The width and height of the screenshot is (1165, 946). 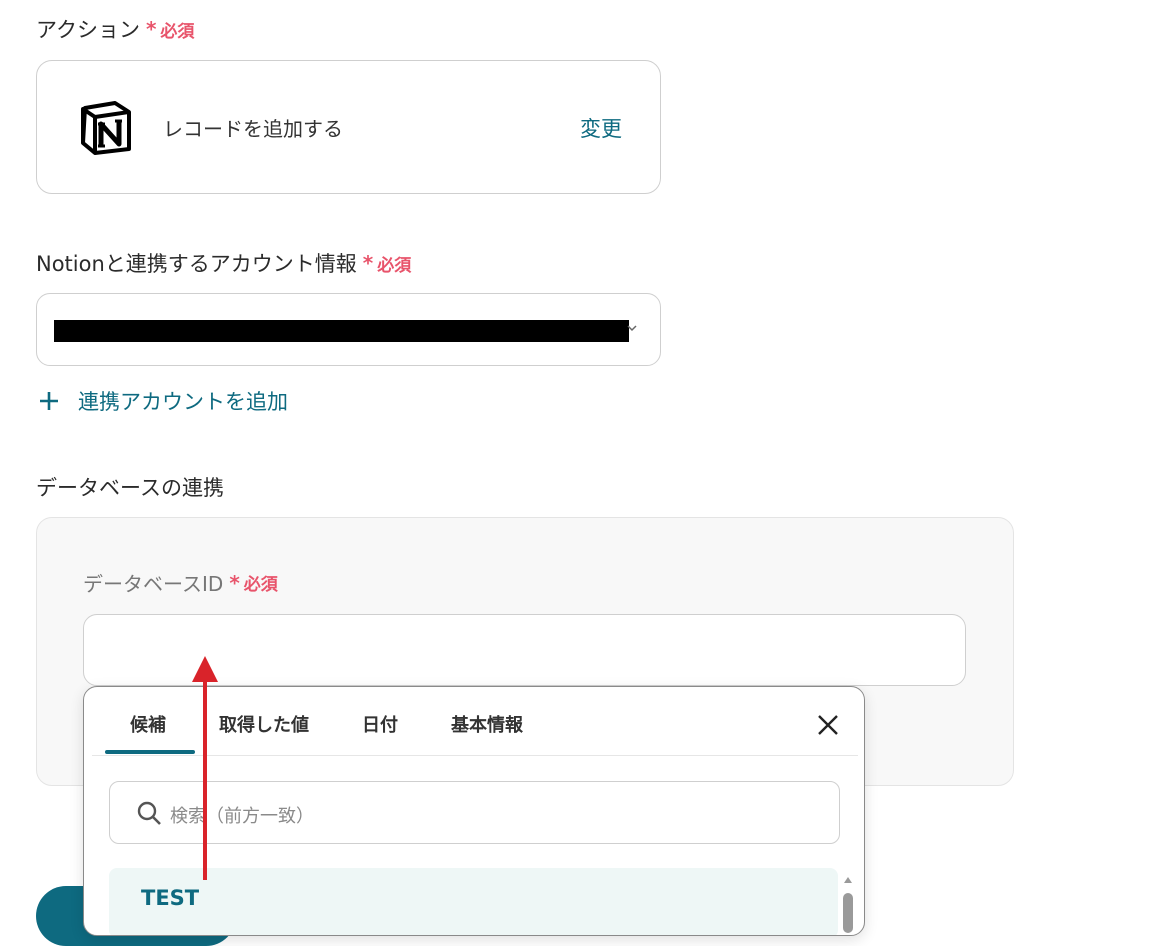 I want to click on list-item: TEST, so click(x=473, y=901).